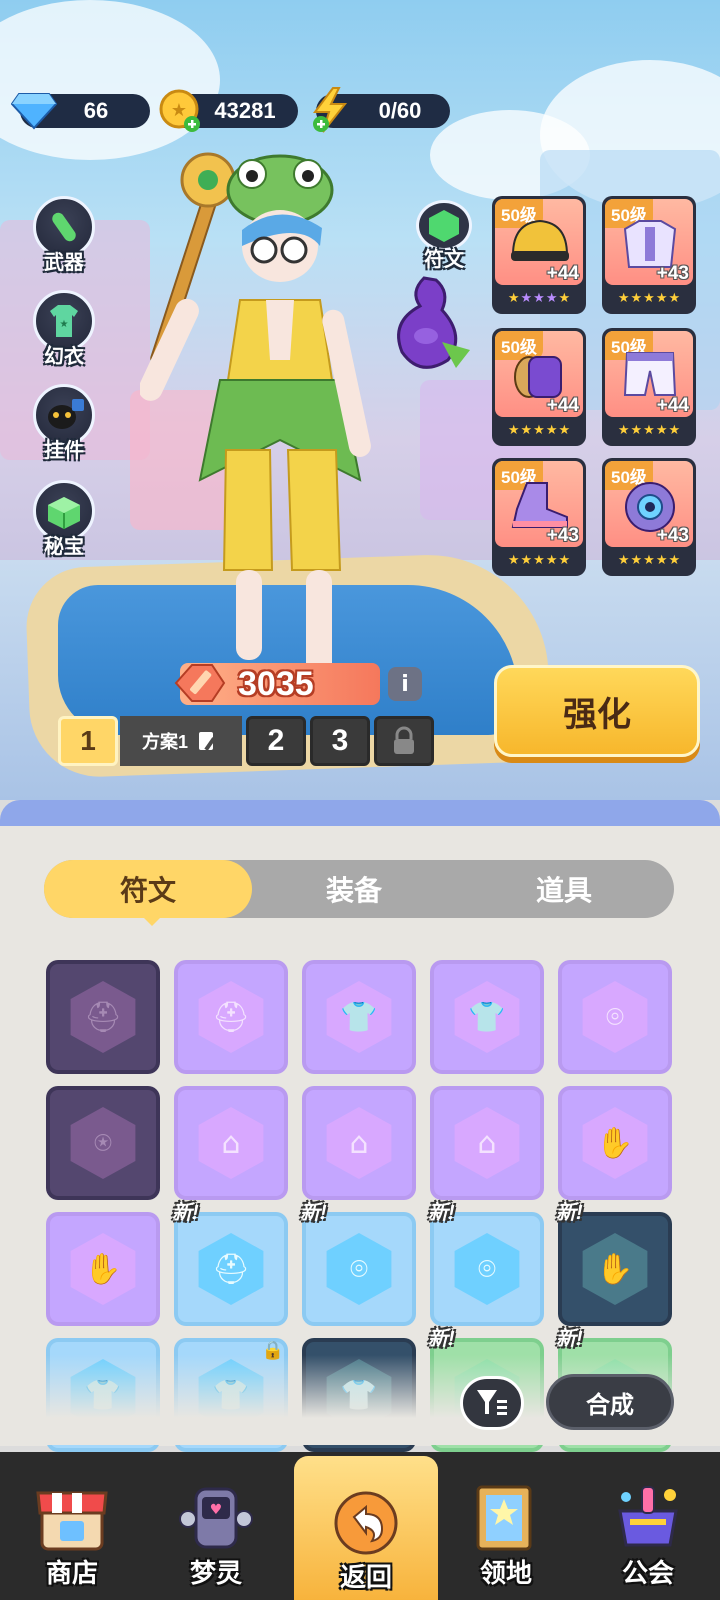 Image resolution: width=720 pixels, height=1600 pixels. I want to click on treasure-label: 秘宝, so click(64, 546).